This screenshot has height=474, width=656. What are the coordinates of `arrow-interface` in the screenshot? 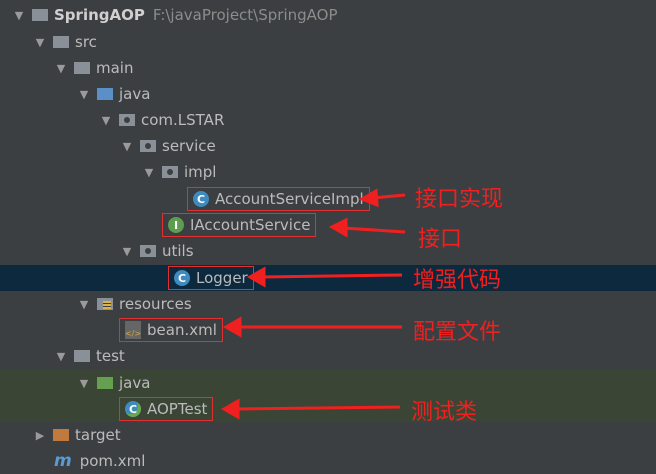 It's located at (374, 230).